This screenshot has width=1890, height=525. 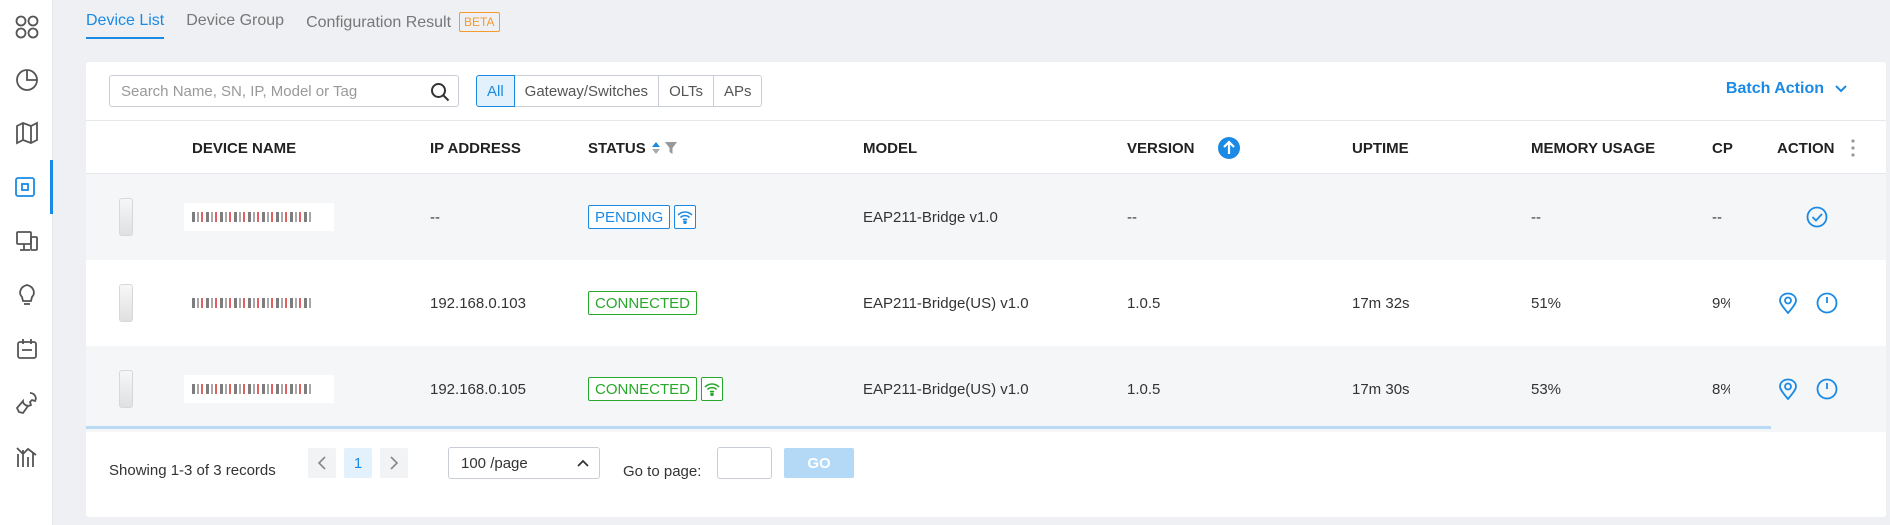 What do you see at coordinates (1132, 217) in the screenshot?
I see `version-cell: --` at bounding box center [1132, 217].